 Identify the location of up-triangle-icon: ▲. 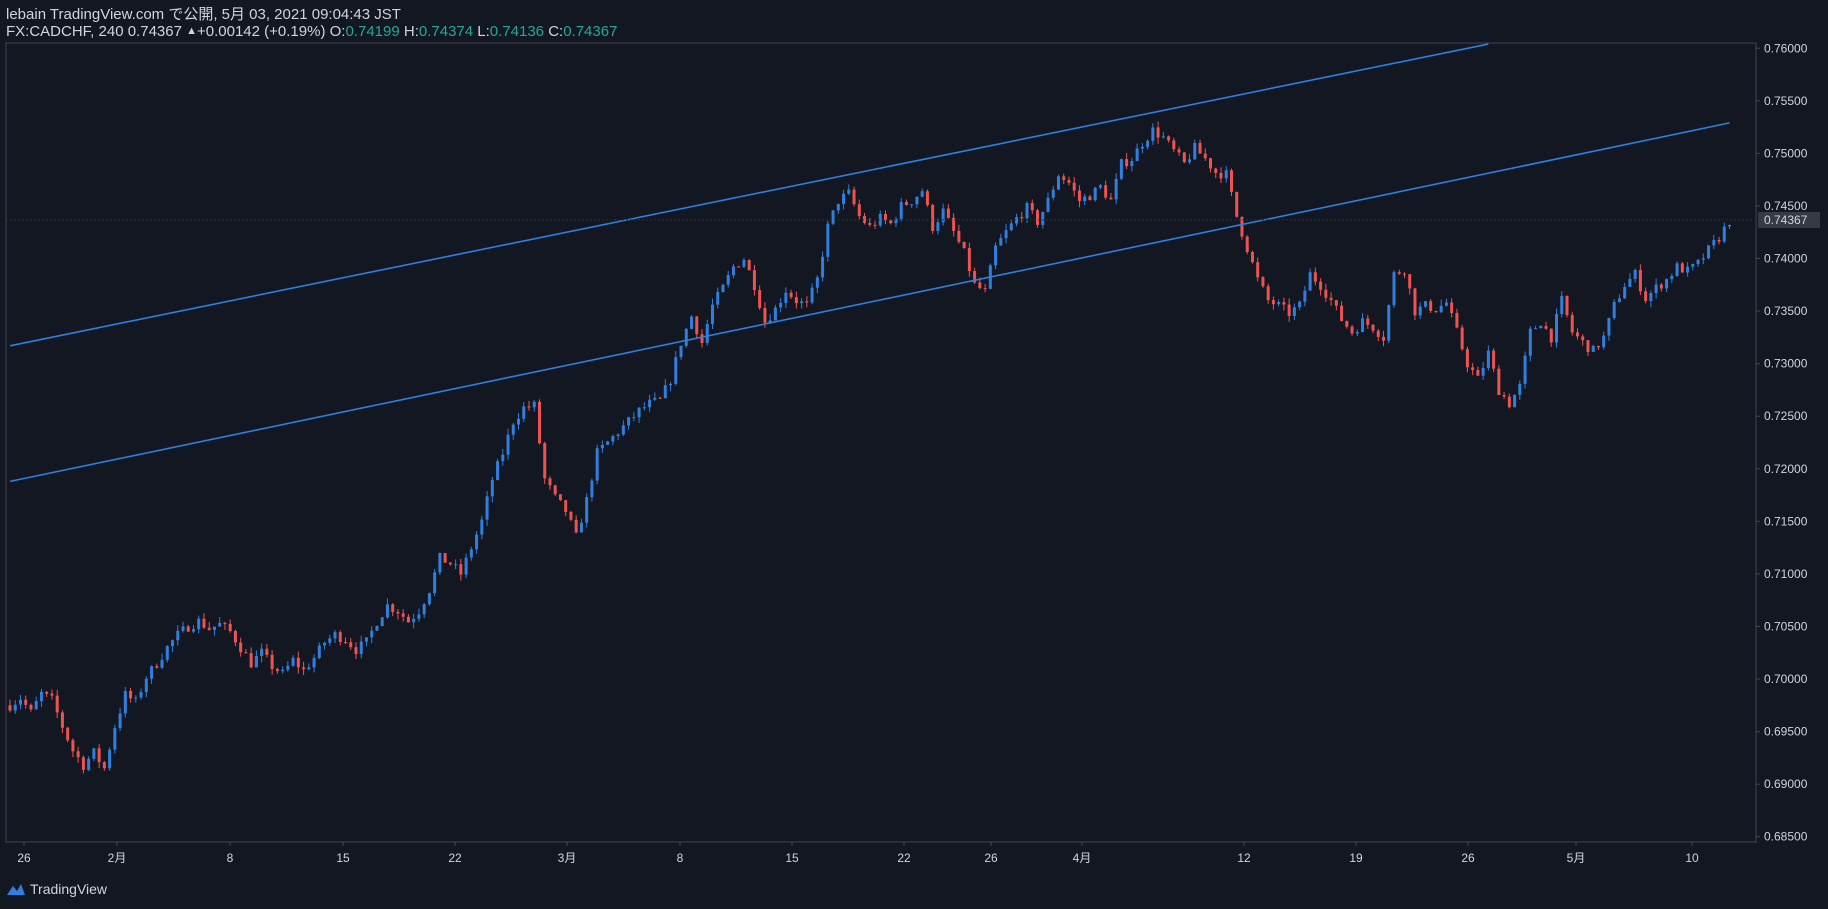
(192, 31).